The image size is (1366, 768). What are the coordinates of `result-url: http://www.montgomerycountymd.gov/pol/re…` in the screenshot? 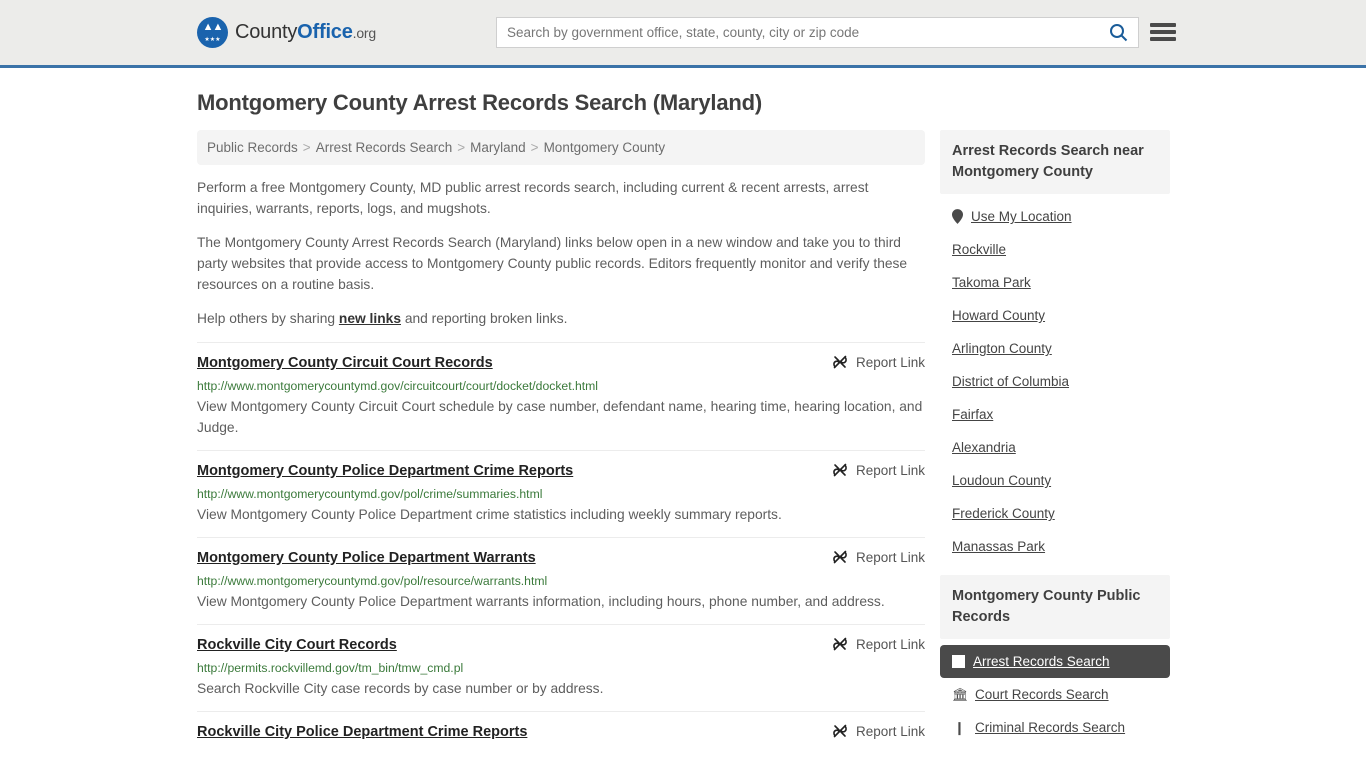 It's located at (372, 581).